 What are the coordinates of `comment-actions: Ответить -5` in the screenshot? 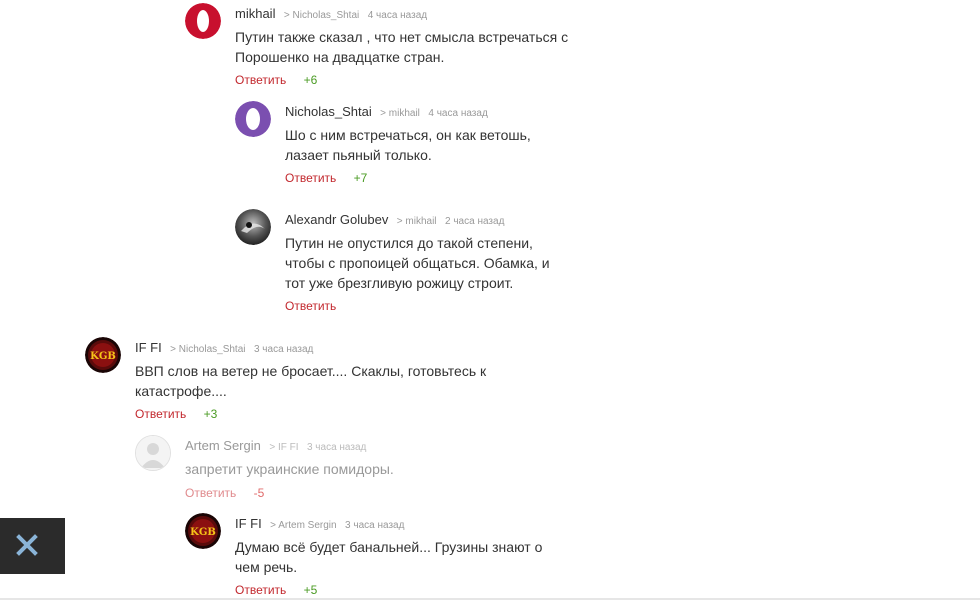 It's located at (224, 493).